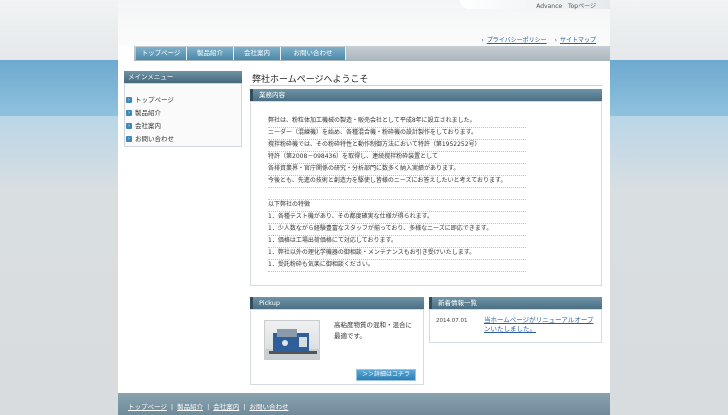 Image resolution: width=728 pixels, height=415 pixels. What do you see at coordinates (226, 407) in the screenshot?
I see `footer-link-company: 会社案内` at bounding box center [226, 407].